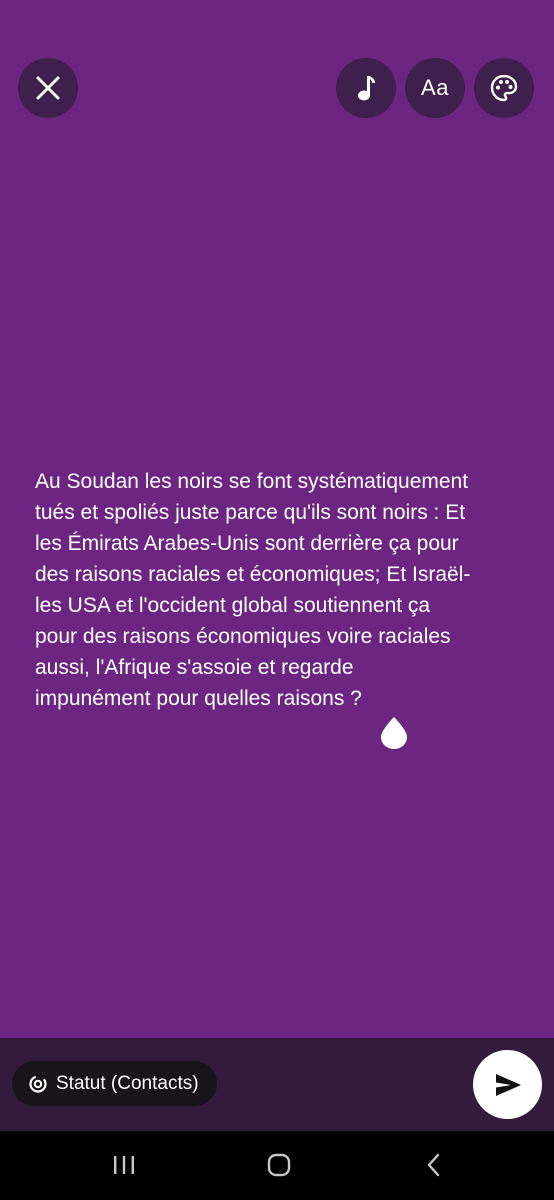 The image size is (554, 1200). What do you see at coordinates (38, 1083) in the screenshot?
I see `status-privacy-icon` at bounding box center [38, 1083].